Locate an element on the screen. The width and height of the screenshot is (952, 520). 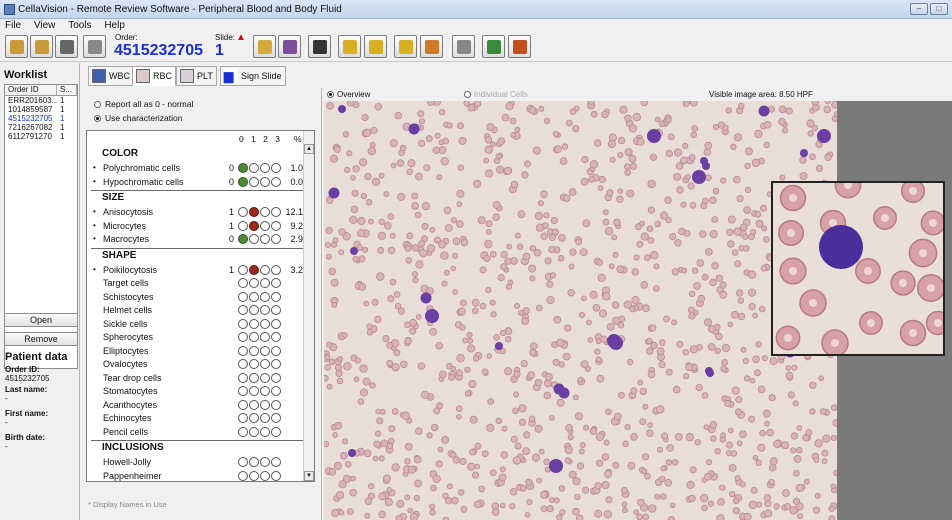
worklist-row: ERR201603... 1 is located at coordinates (41, 100).